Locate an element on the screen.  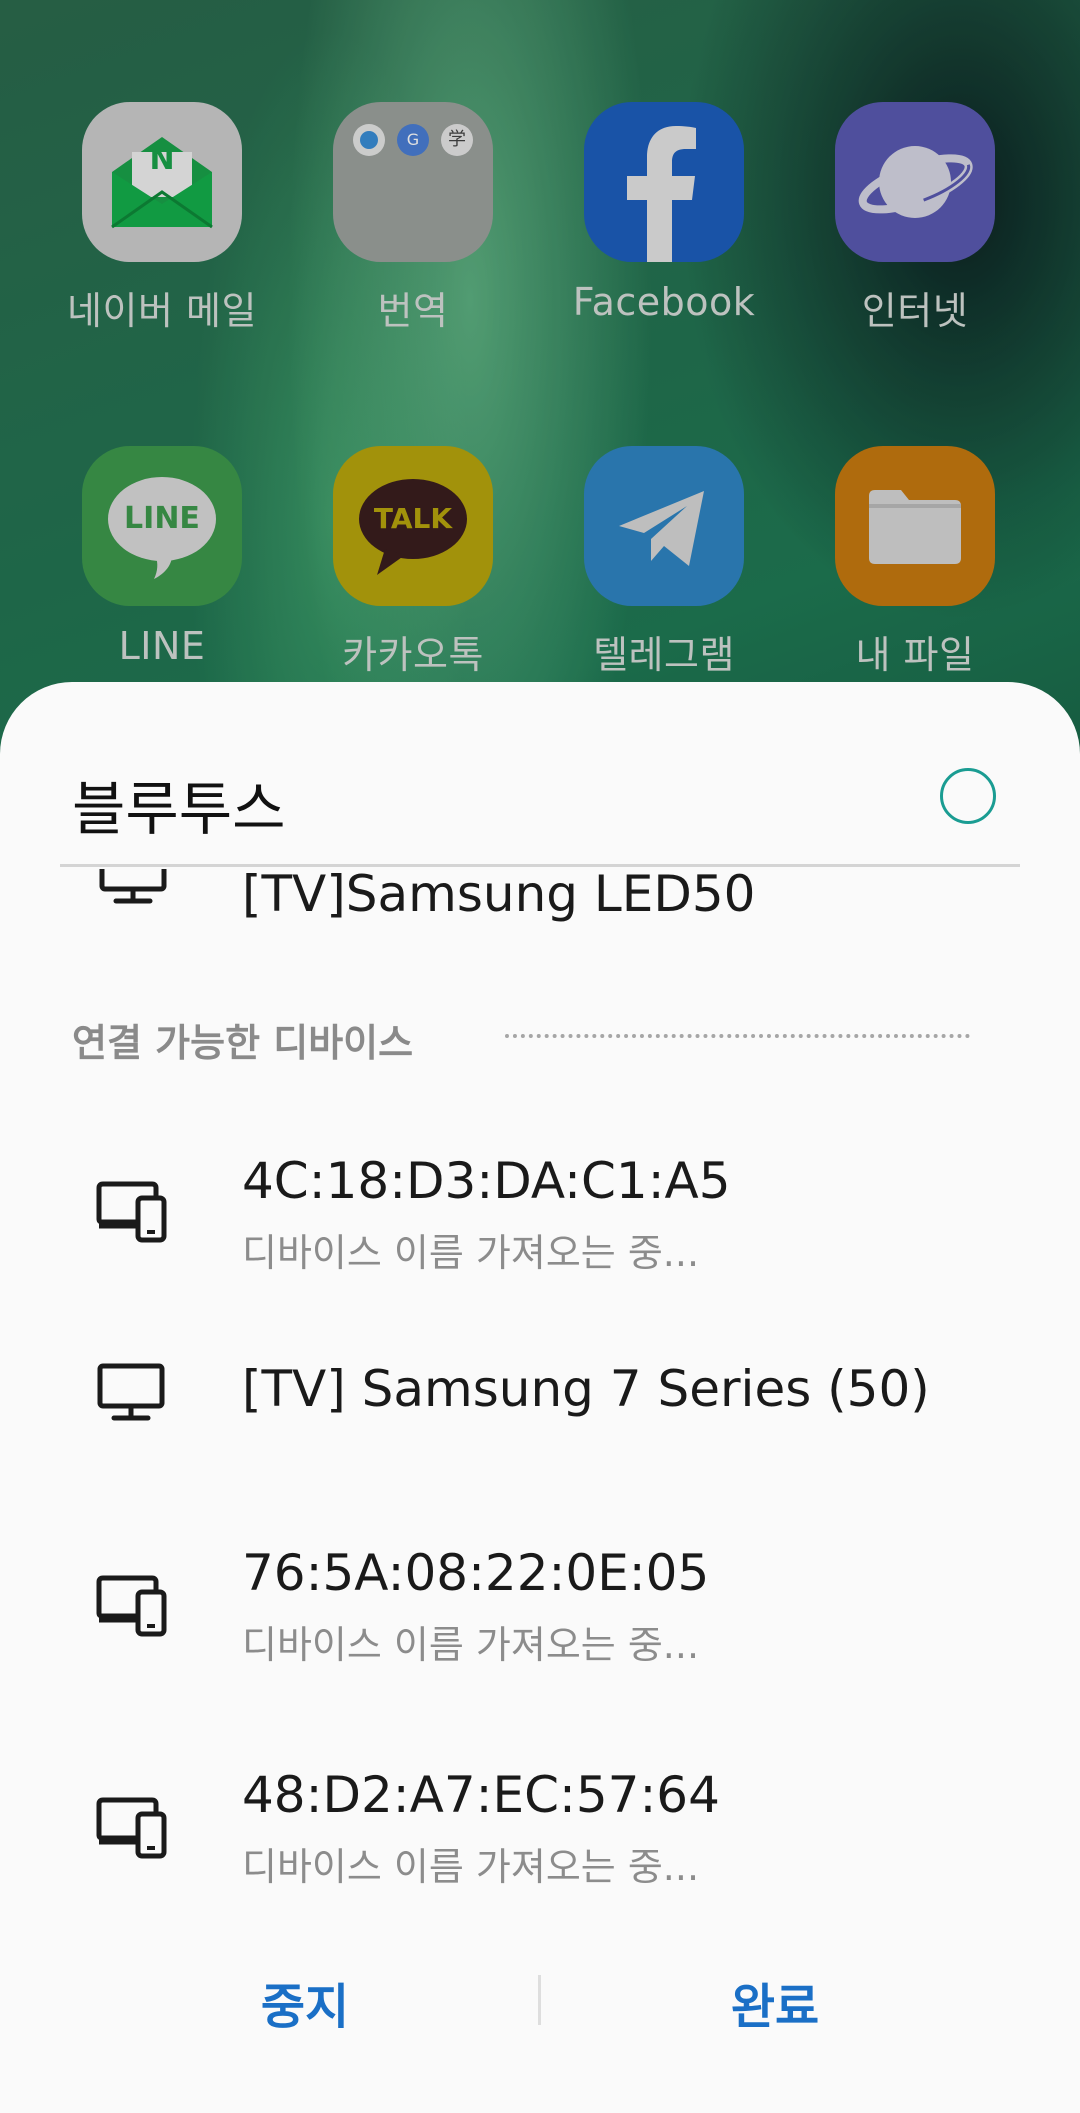
sheet-button-bar: 중지 완료 is located at coordinates (540, 2002).